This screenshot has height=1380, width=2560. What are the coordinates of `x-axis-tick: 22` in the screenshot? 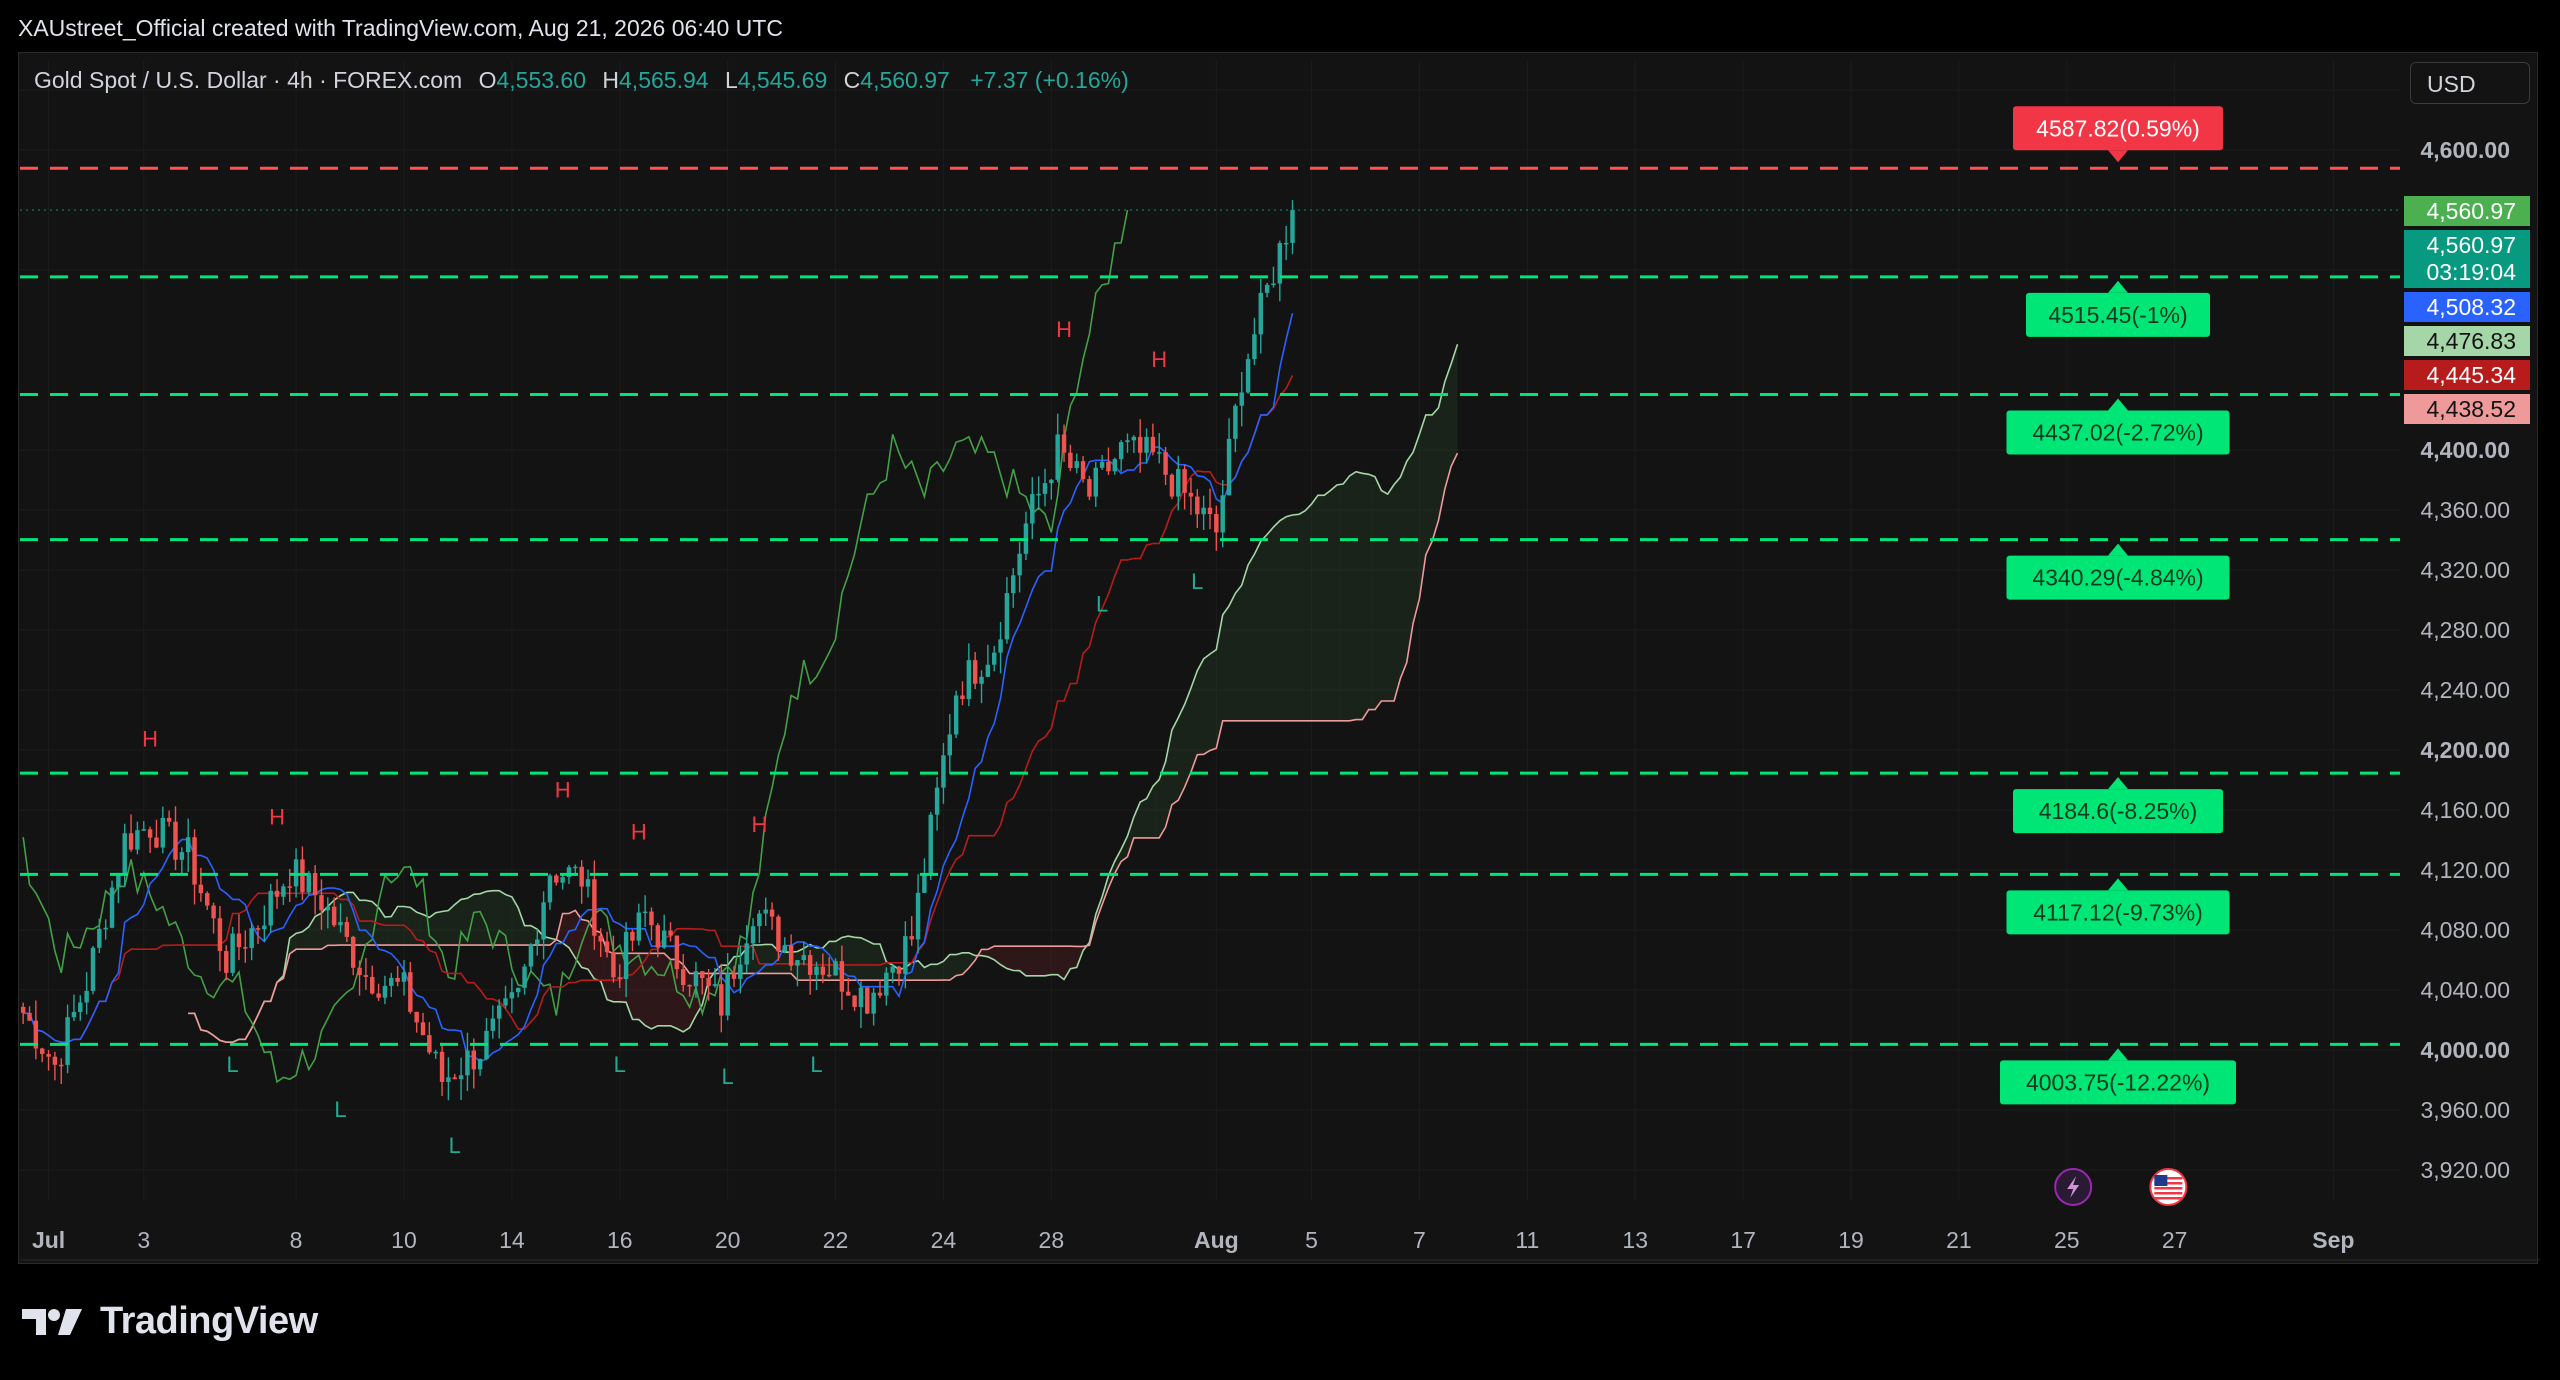 It's located at (836, 1240).